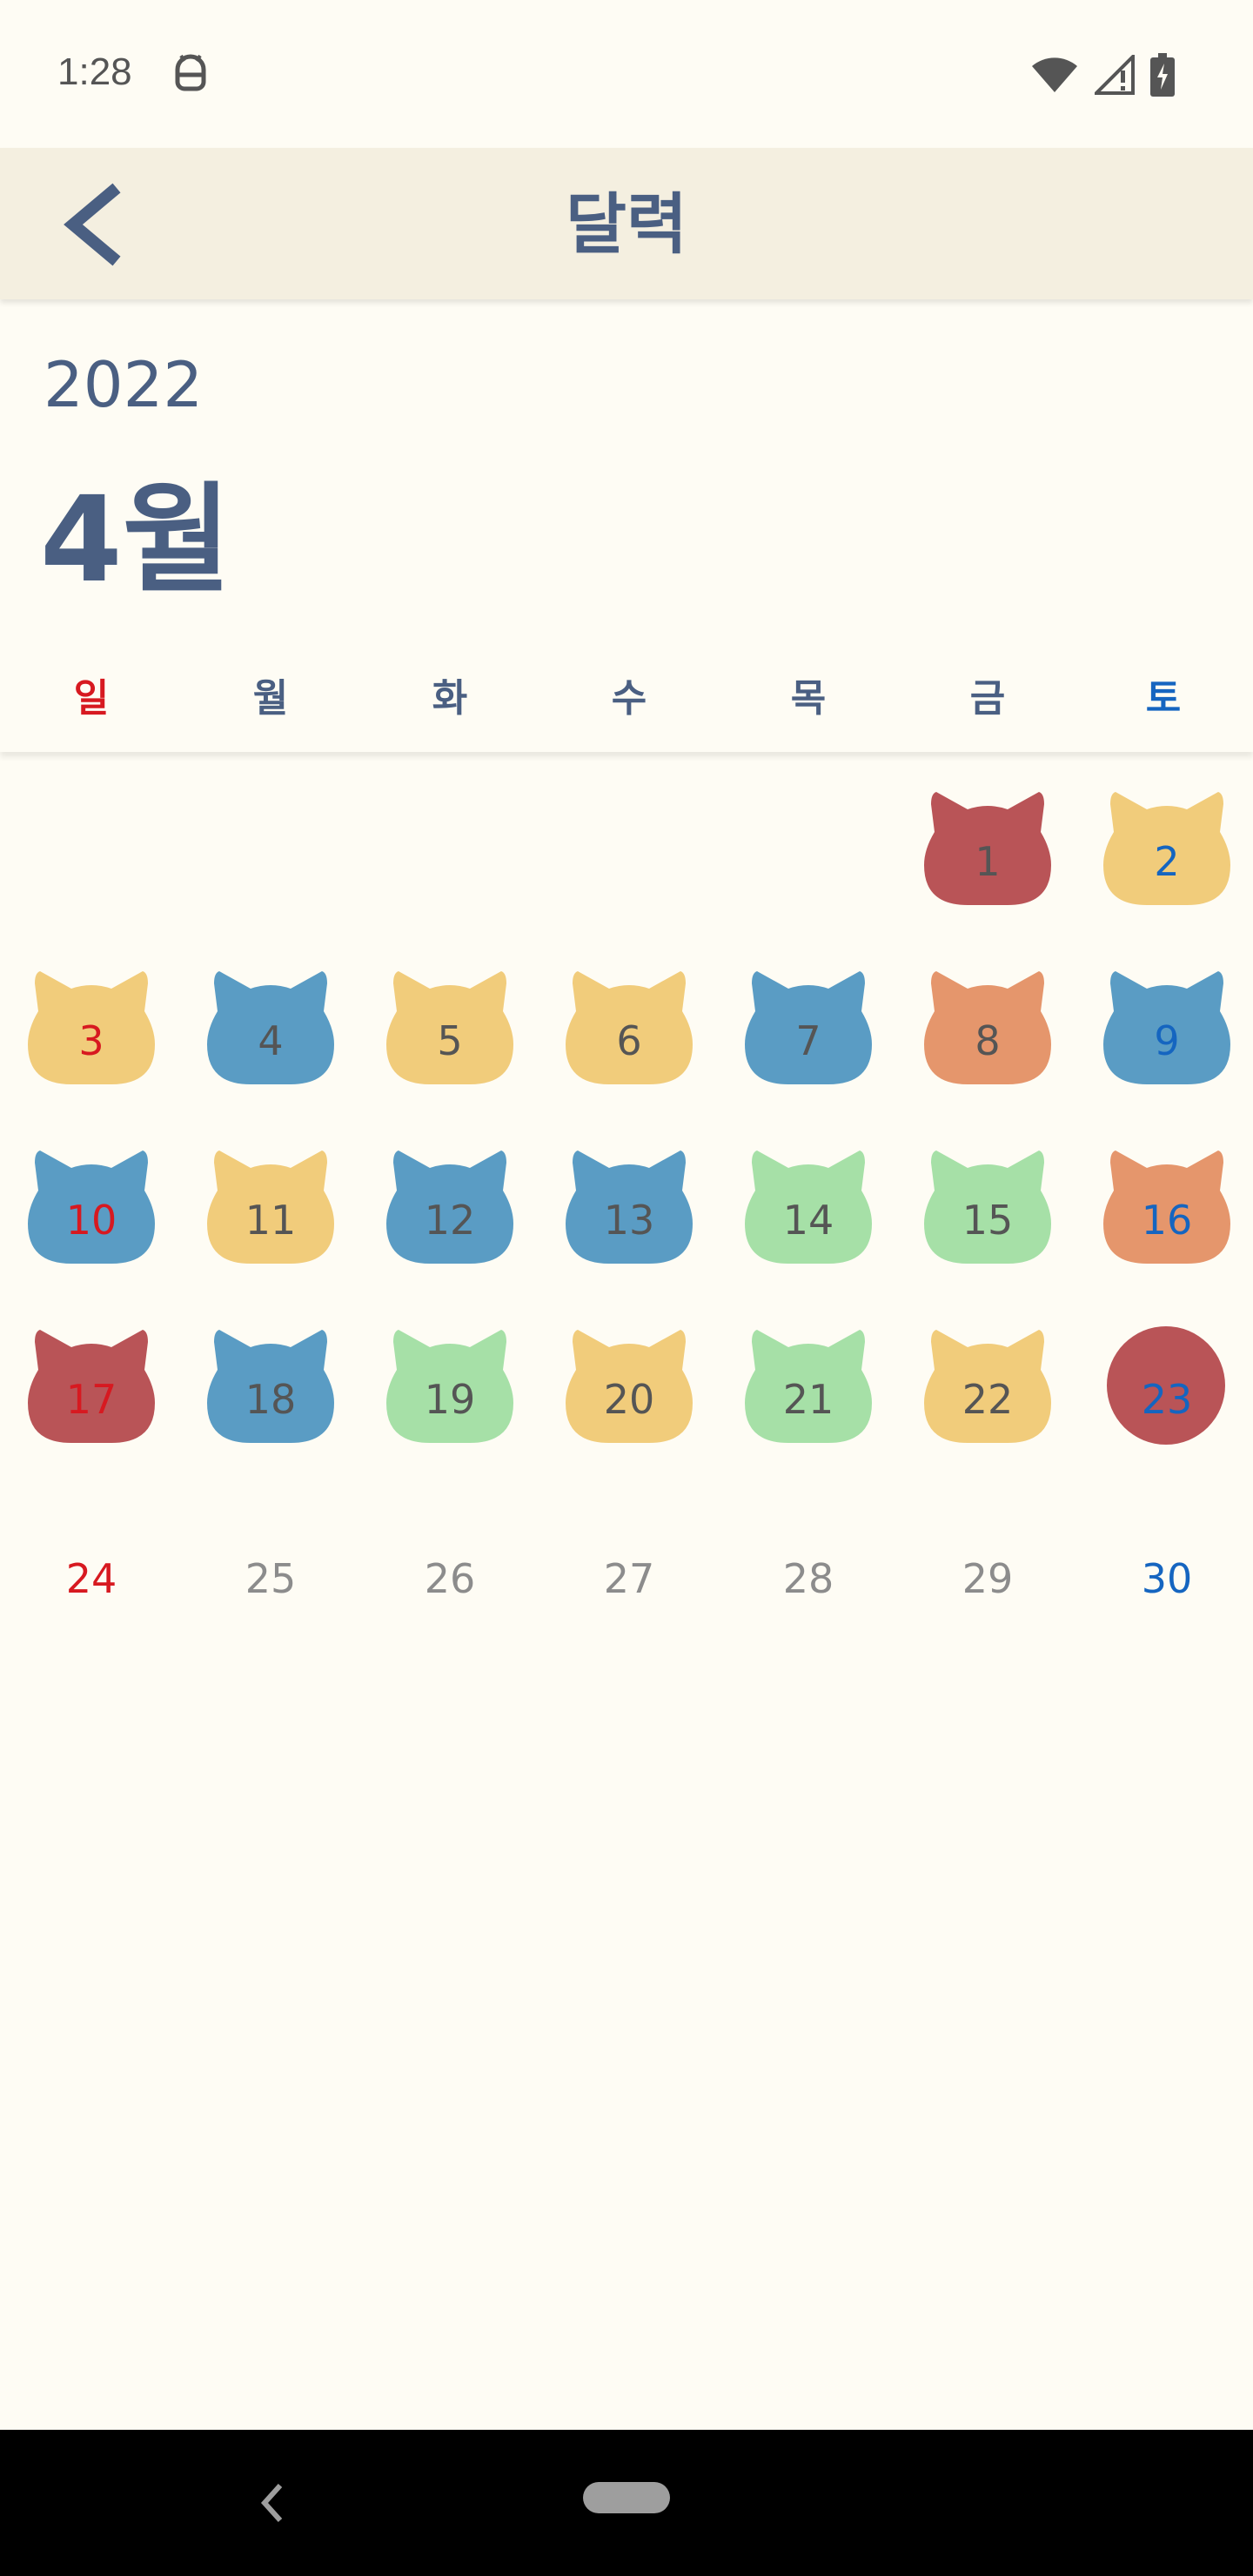 The image size is (1253, 2576). Describe the element at coordinates (91, 1578) in the screenshot. I see `day-number: 24` at that location.